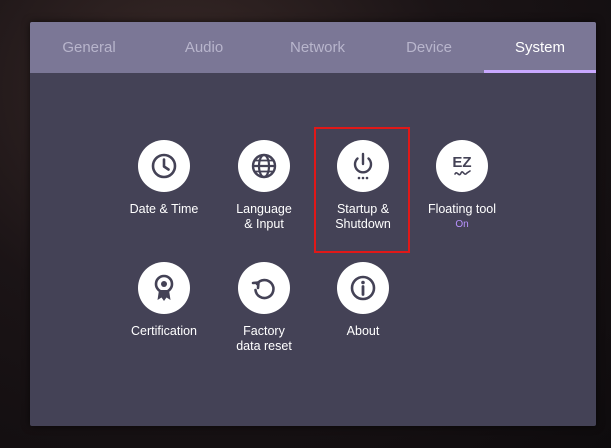 This screenshot has height=448, width=611. What do you see at coordinates (164, 288) in the screenshot?
I see `award-ribbon-icon` at bounding box center [164, 288].